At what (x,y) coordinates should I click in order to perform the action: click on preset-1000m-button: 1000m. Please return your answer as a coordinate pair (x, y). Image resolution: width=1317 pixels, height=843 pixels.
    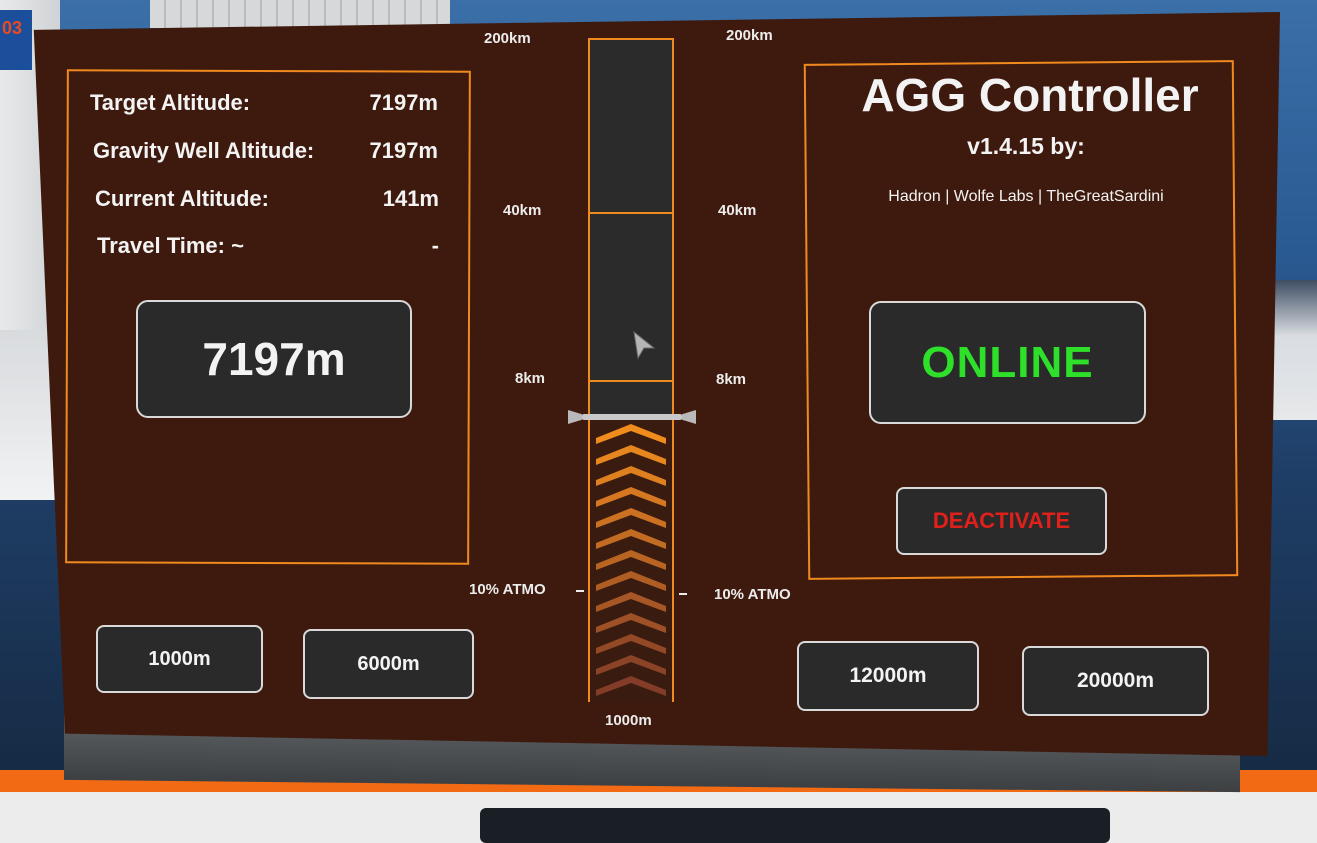
    Looking at the image, I should click on (179, 659).